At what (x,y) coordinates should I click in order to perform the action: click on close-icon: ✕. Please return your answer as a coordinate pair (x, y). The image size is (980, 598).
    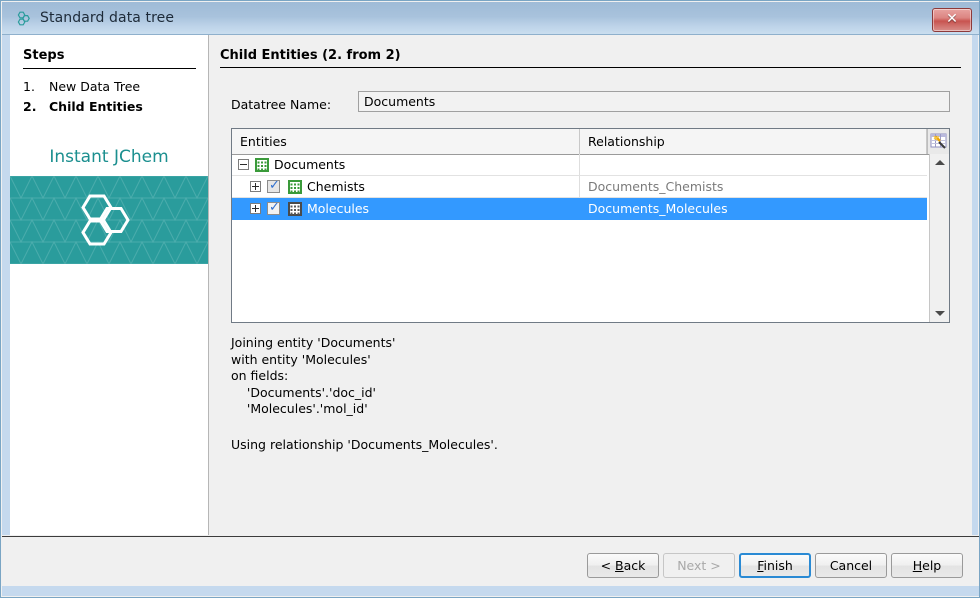
    Looking at the image, I should click on (952, 19).